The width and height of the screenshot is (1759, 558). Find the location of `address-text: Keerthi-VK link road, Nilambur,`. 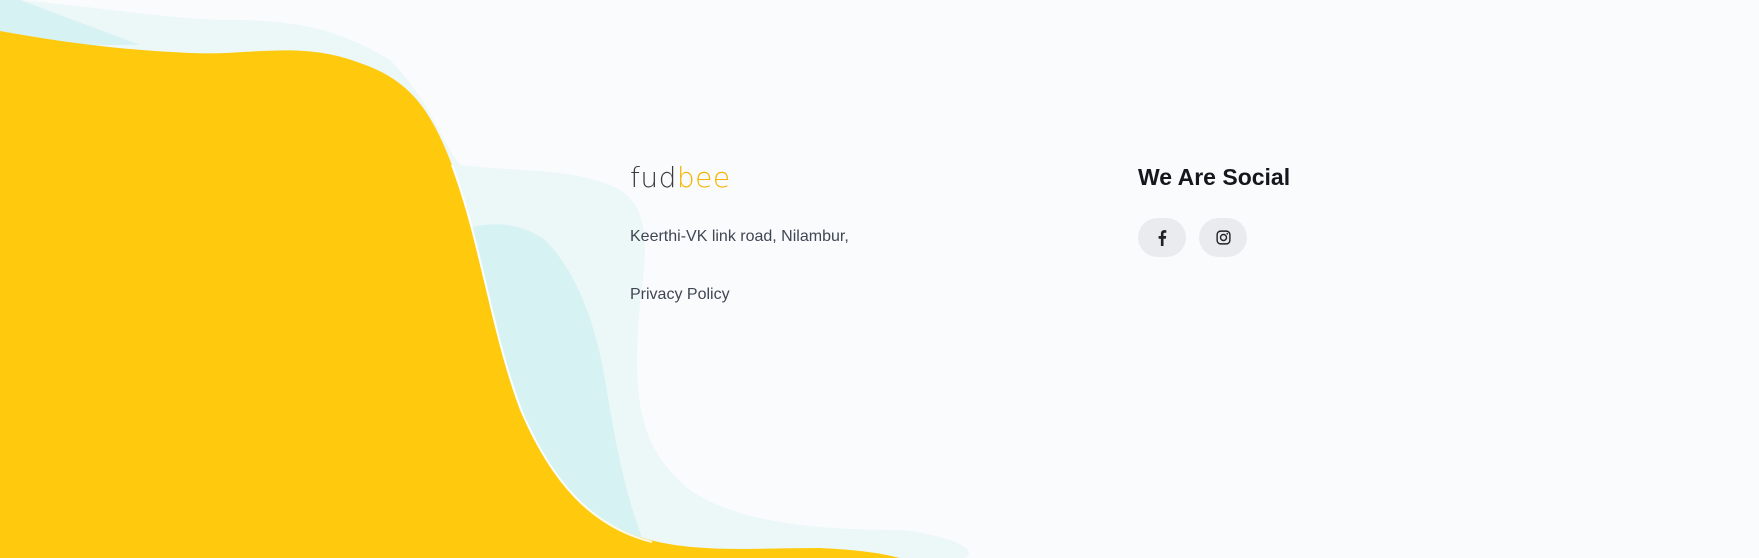

address-text: Keerthi-VK link road, Nilambur, is located at coordinates (739, 236).